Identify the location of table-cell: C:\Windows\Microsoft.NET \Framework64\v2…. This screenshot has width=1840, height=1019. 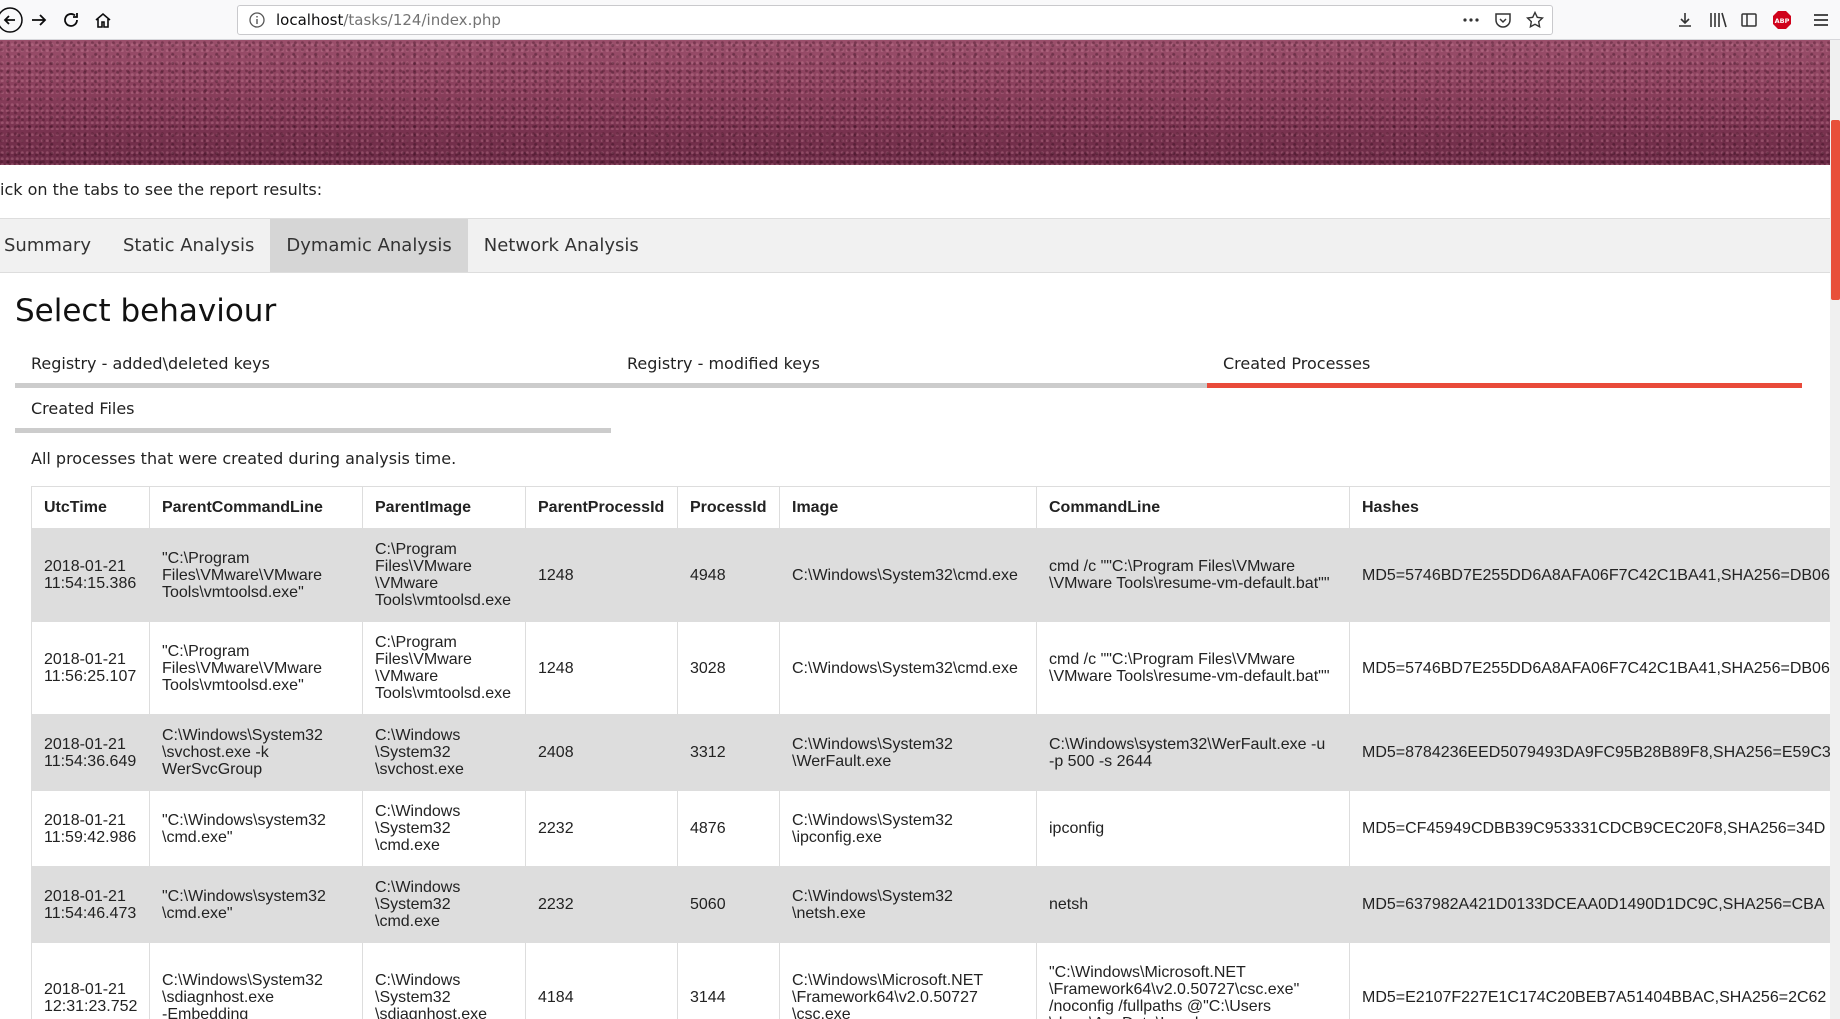
(908, 980).